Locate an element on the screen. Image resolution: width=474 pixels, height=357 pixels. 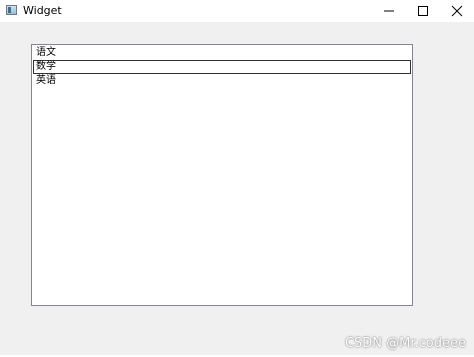
close-icon is located at coordinates (457, 11).